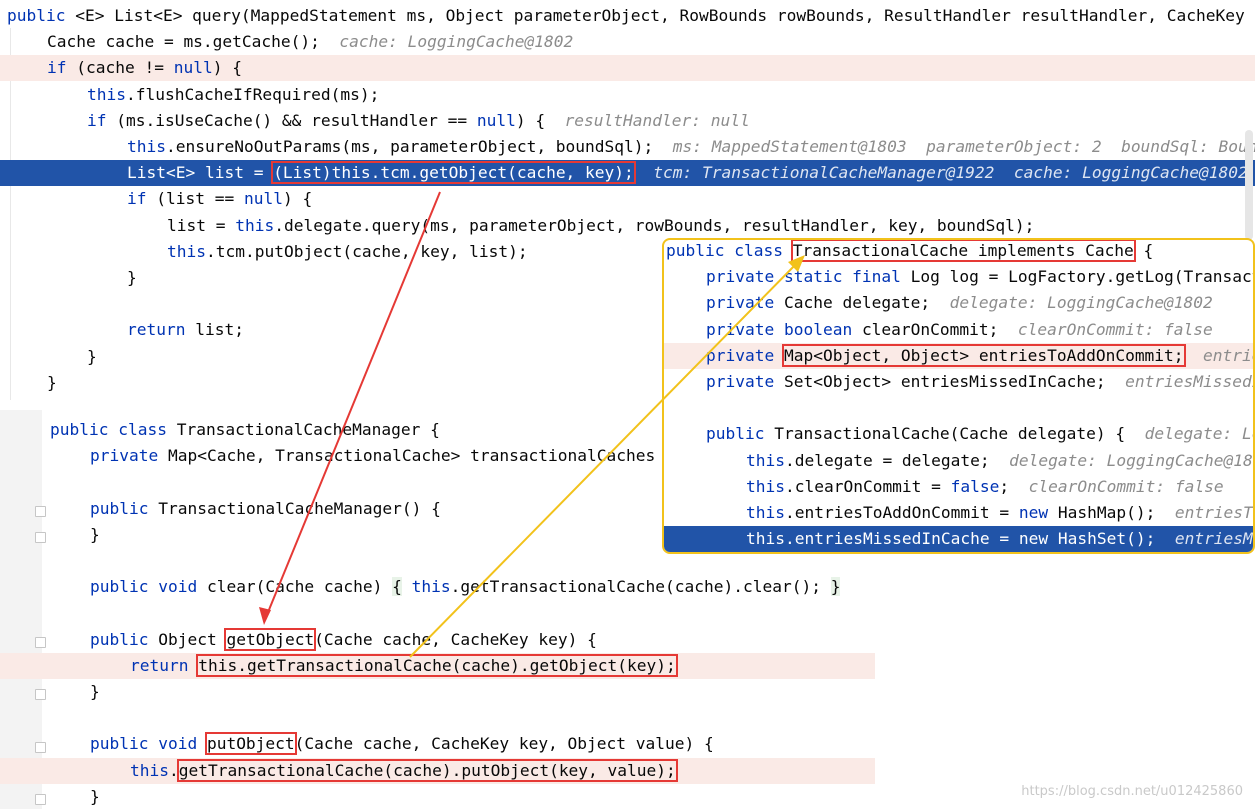  What do you see at coordinates (366, 251) in the screenshot?
I see `code-token: .tcm.putObject(cache, key, list);` at bounding box center [366, 251].